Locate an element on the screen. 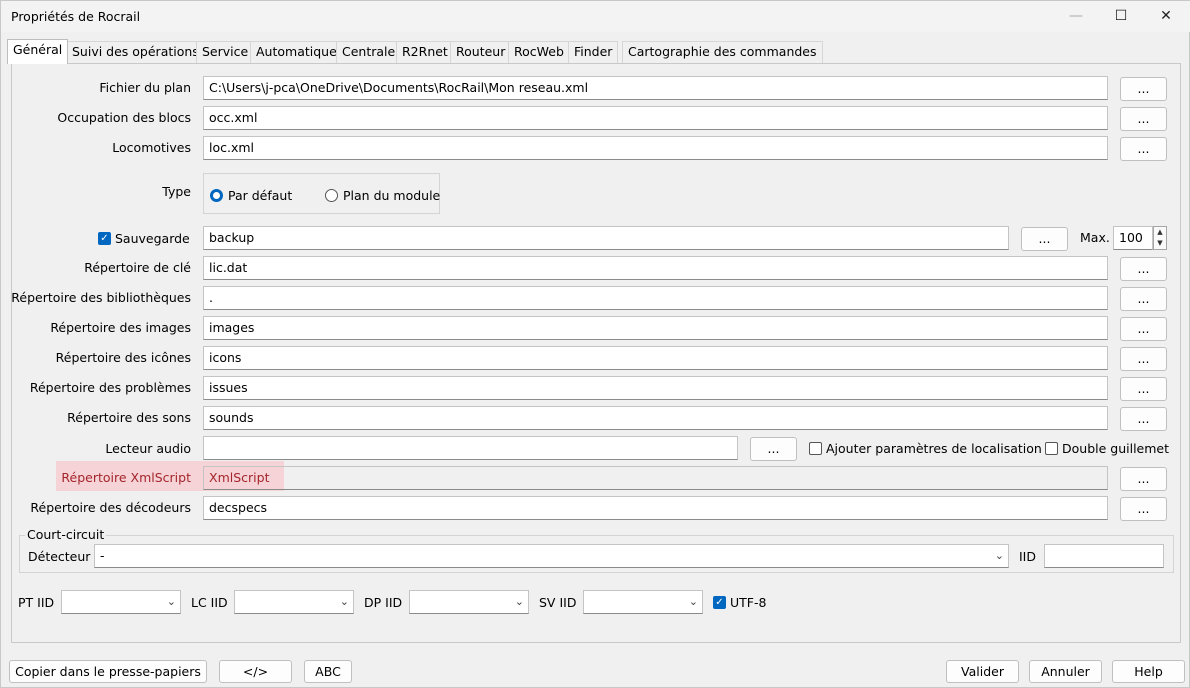 This screenshot has height=688, width=1190. tab-service: Service is located at coordinates (225, 52).